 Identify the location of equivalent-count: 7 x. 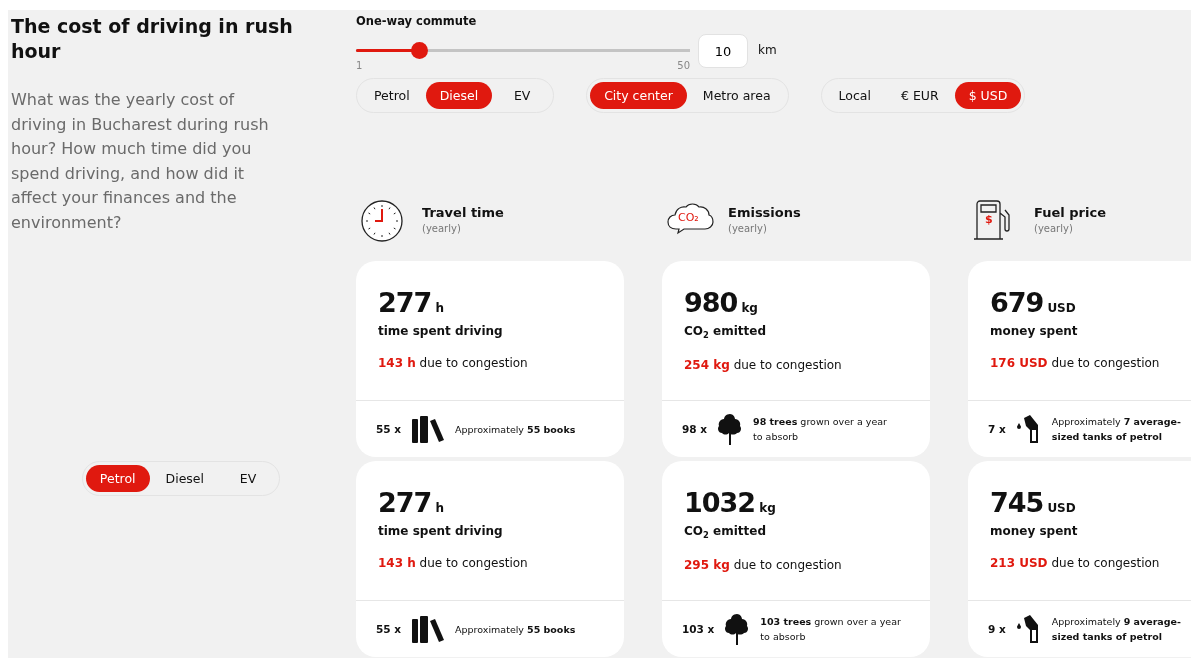
(997, 429).